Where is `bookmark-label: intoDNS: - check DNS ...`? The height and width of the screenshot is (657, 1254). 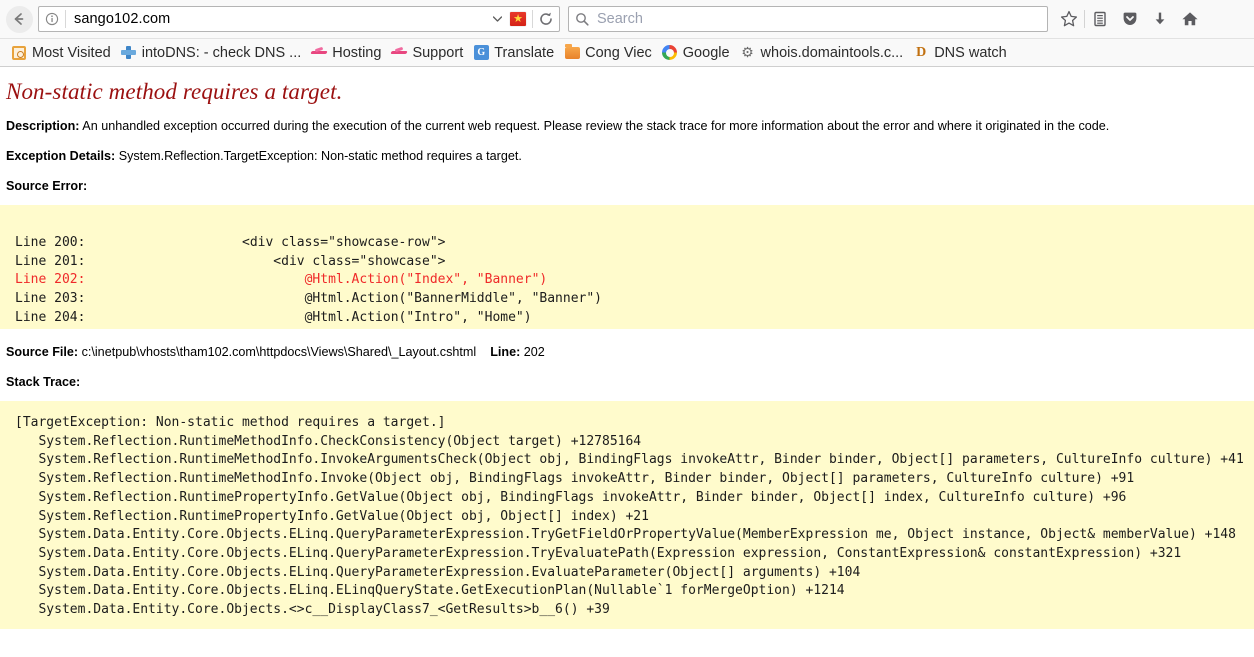
bookmark-label: intoDNS: - check DNS ... is located at coordinates (221, 52).